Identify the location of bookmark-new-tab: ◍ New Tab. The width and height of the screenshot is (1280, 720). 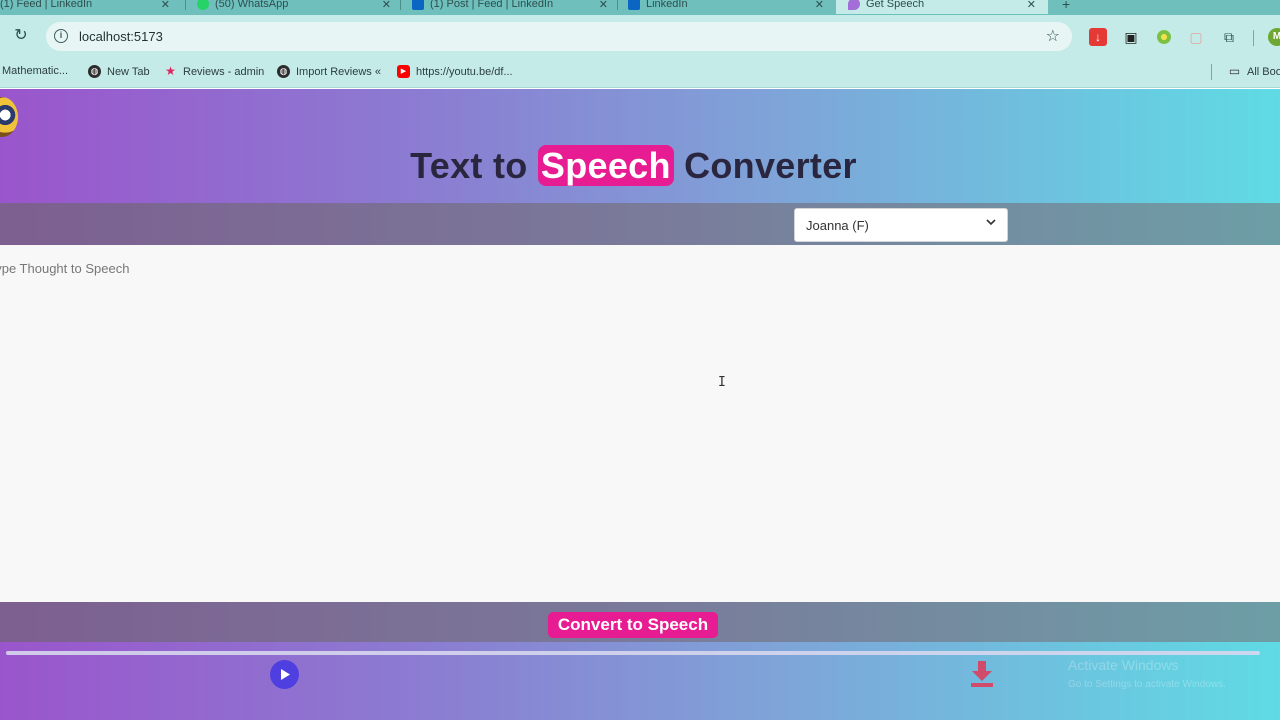
(119, 71).